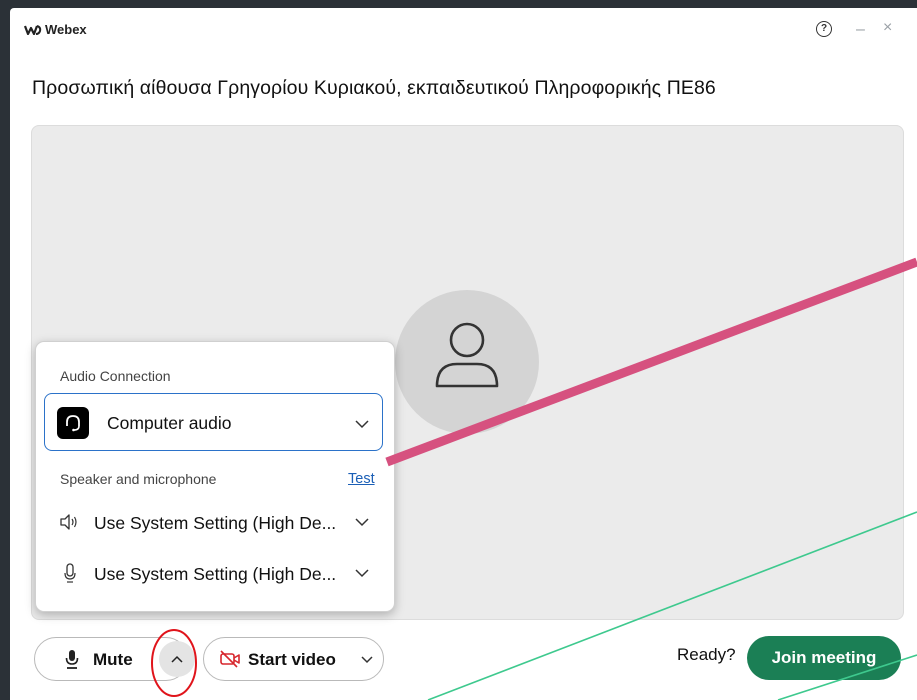 The image size is (917, 700). I want to click on audio-options-button, so click(177, 659).